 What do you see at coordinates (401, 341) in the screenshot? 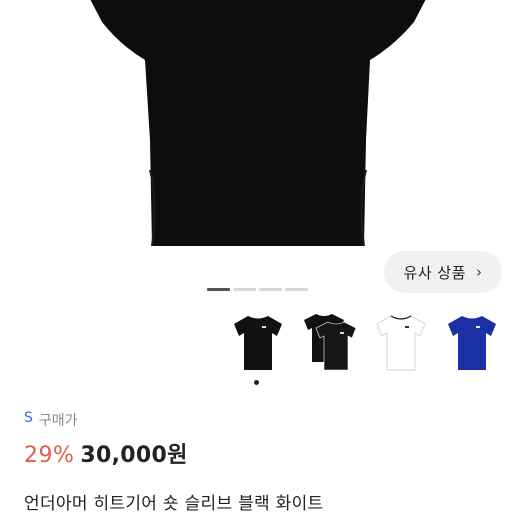
I see `thumbnail-white-shirt` at bounding box center [401, 341].